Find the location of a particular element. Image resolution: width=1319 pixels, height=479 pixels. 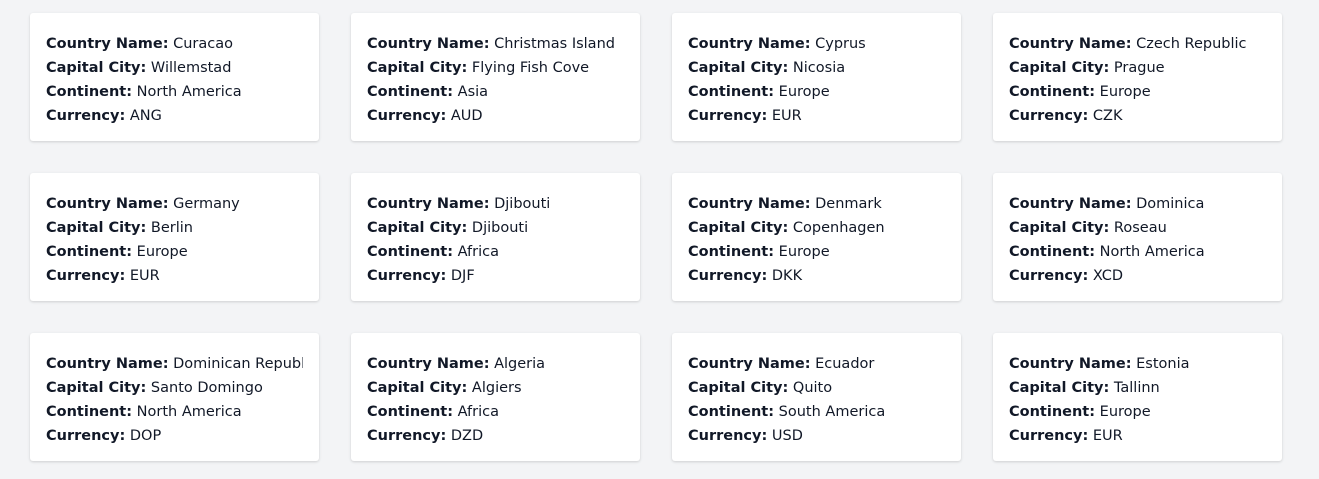

capital-city-value: Tallinn is located at coordinates (1136, 388).